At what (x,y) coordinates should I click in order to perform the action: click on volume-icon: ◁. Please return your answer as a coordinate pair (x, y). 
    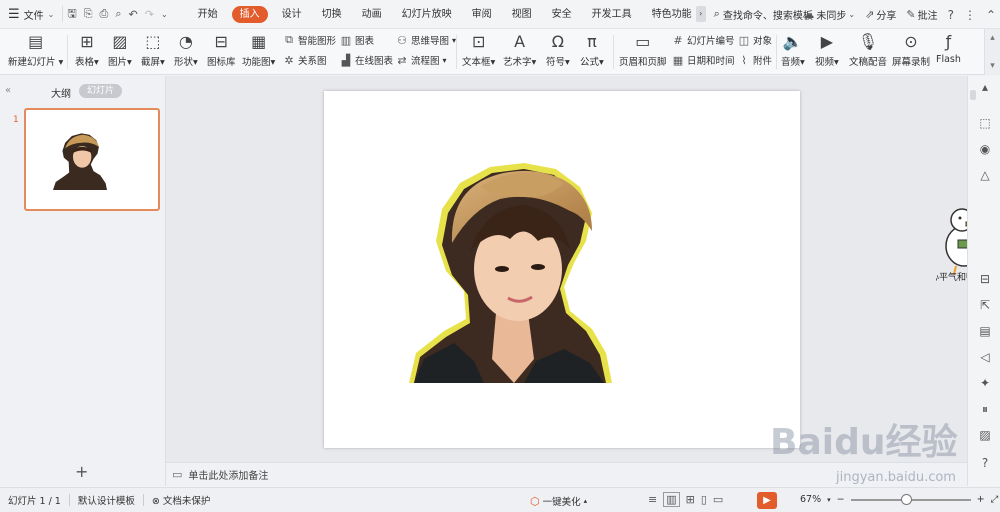
    Looking at the image, I should click on (985, 357).